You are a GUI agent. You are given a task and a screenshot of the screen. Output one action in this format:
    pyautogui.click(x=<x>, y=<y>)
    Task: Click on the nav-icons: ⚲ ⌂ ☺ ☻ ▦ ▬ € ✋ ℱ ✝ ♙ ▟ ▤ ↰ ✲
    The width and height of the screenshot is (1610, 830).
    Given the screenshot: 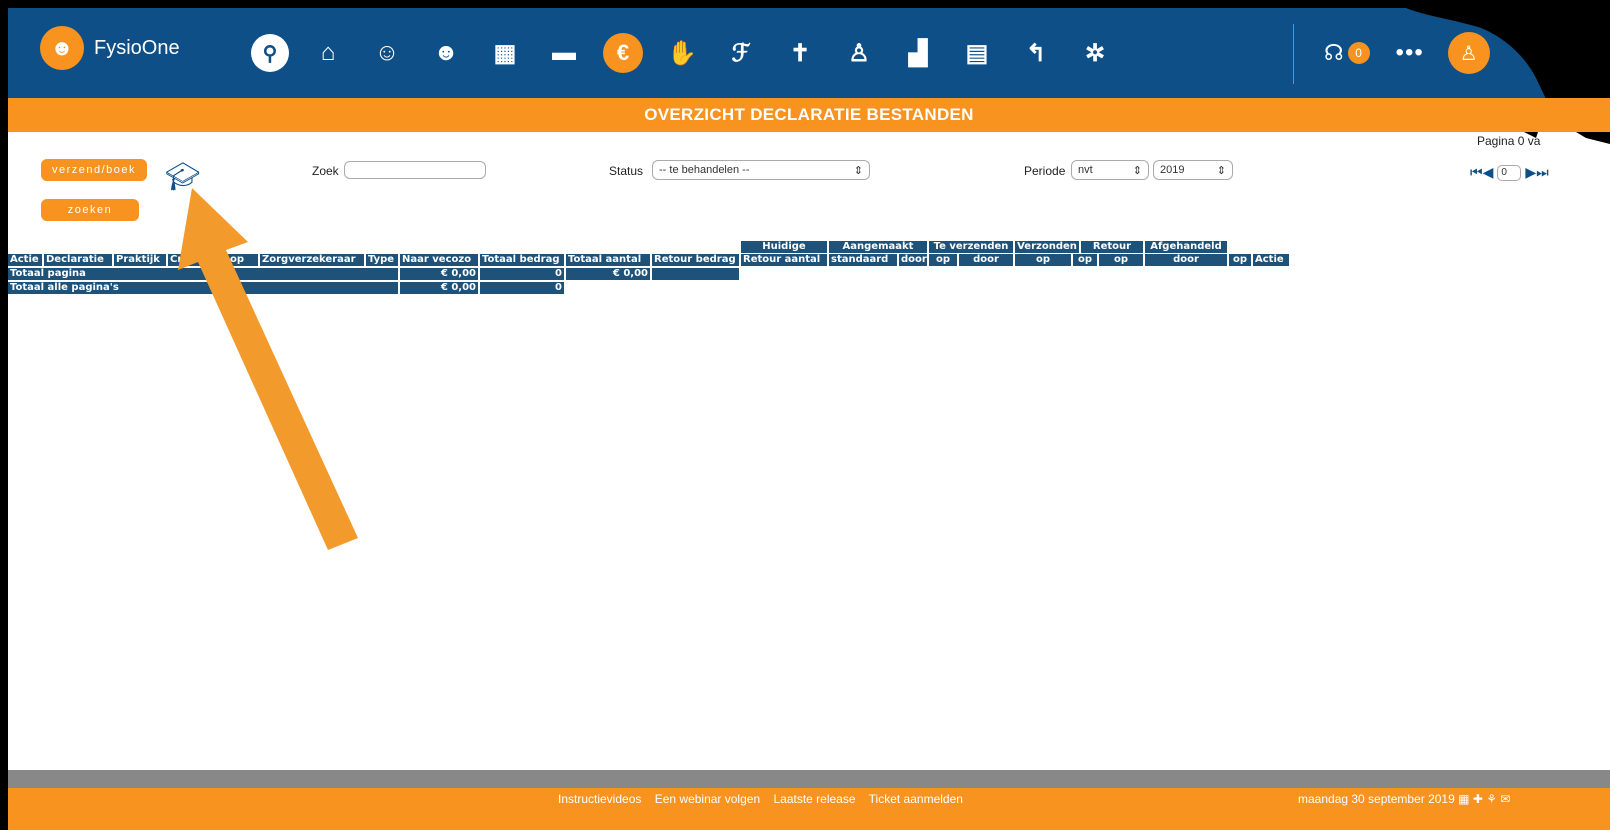 What is the action you would take?
    pyautogui.click(x=692, y=53)
    